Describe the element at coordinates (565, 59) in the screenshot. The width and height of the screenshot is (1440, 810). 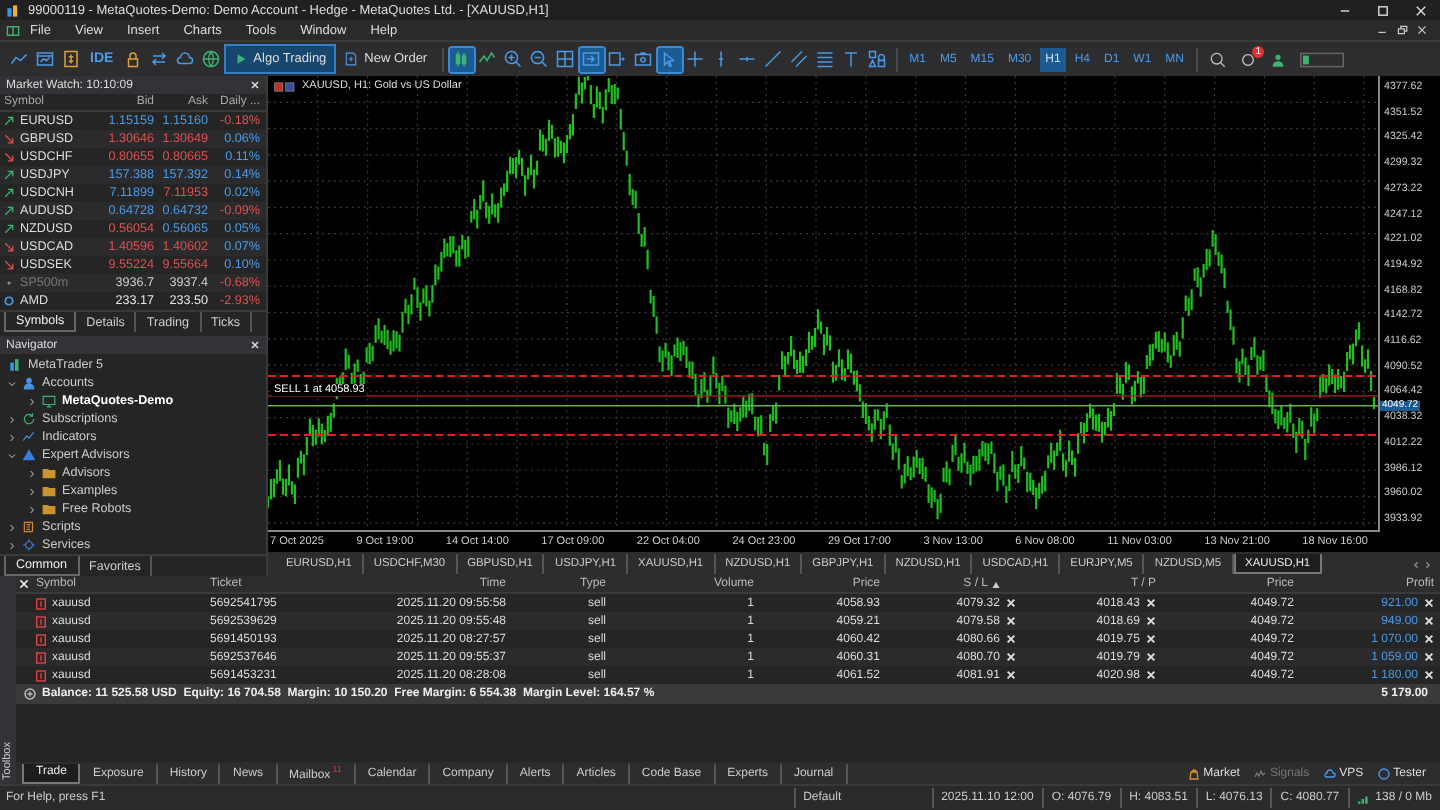
I see `grid-icon` at that location.